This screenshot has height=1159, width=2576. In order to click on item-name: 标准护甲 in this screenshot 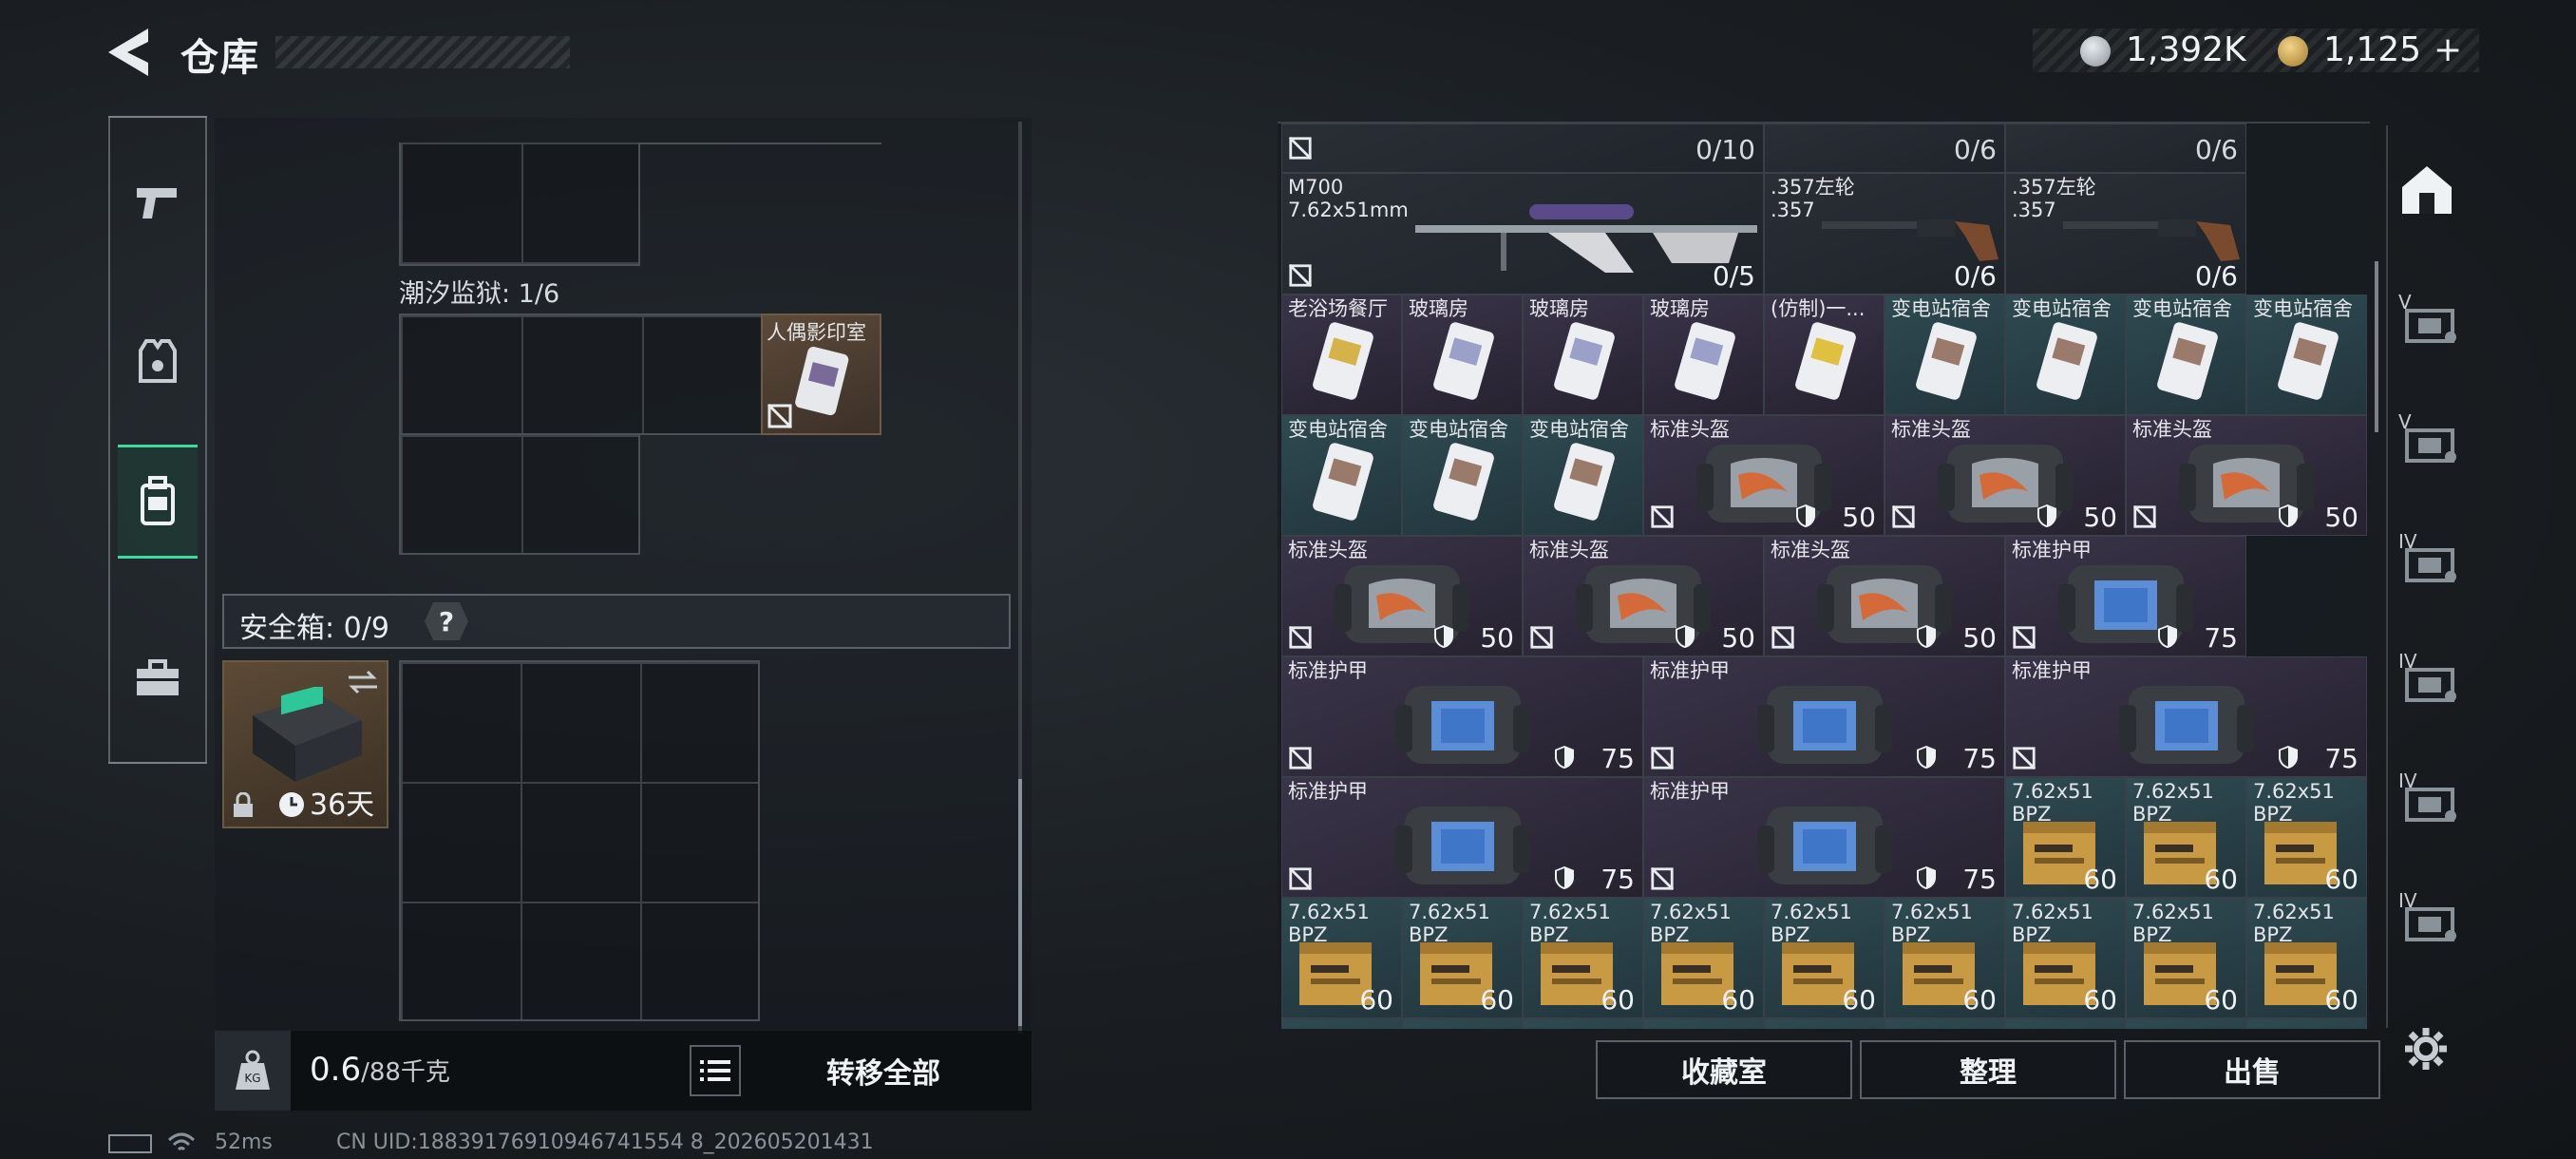, I will do `click(2052, 670)`.